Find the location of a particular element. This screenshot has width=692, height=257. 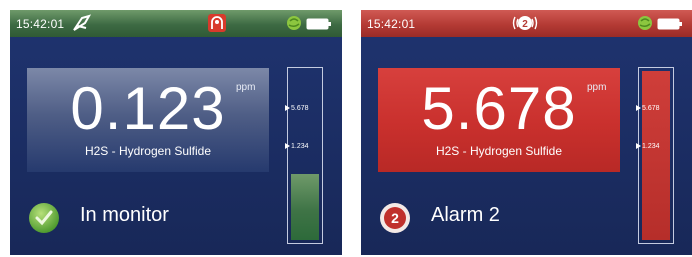

status-indicator: In monitor is located at coordinates (98, 220).